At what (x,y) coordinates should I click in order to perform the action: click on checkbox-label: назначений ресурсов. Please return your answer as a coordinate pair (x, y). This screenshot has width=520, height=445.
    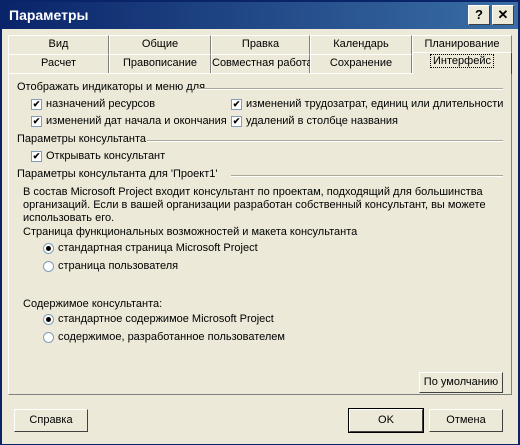
    Looking at the image, I should click on (101, 104).